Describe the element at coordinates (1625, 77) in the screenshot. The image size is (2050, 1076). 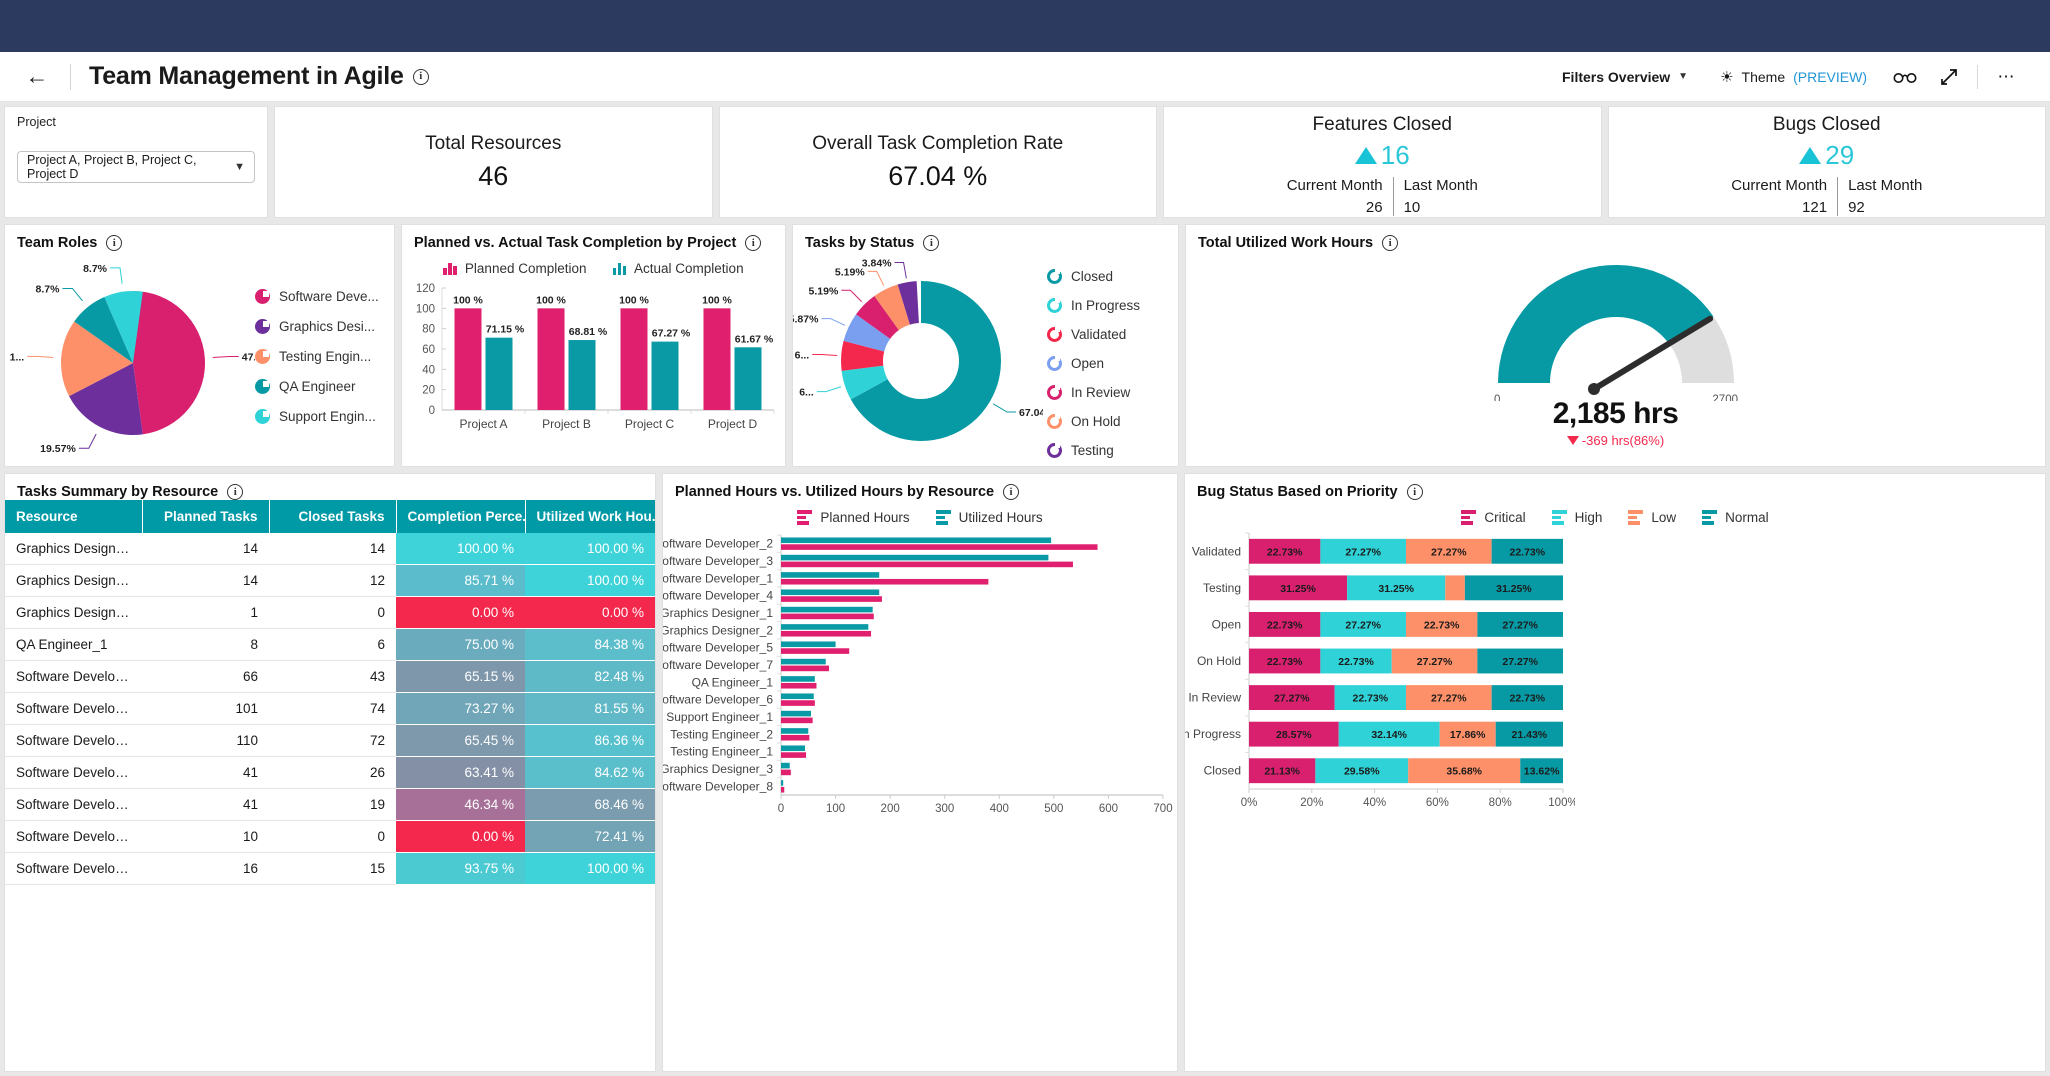
I see `filters-overview-dropdown: Filters Overview ▼` at that location.